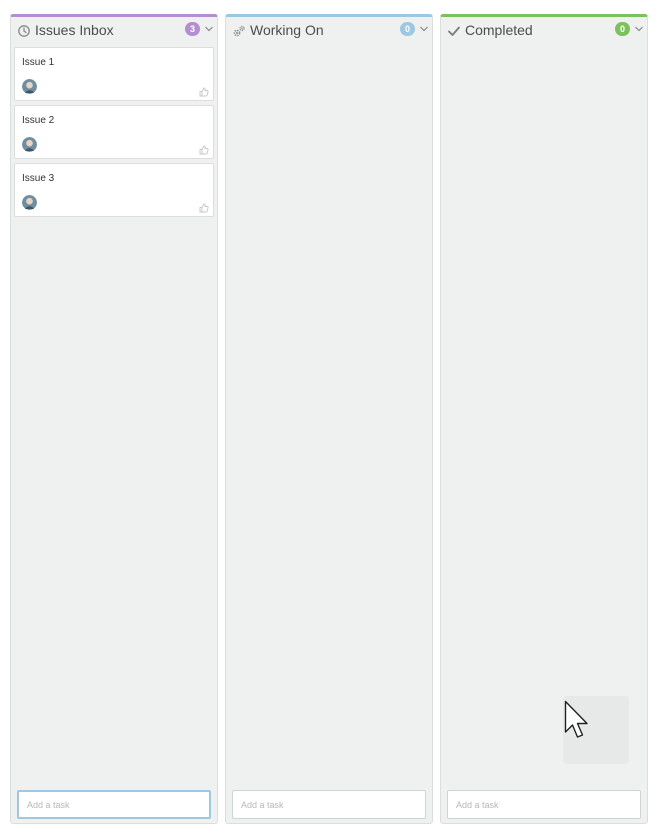 The height and width of the screenshot is (833, 660). I want to click on column-title: Issues Inbox, so click(74, 30).